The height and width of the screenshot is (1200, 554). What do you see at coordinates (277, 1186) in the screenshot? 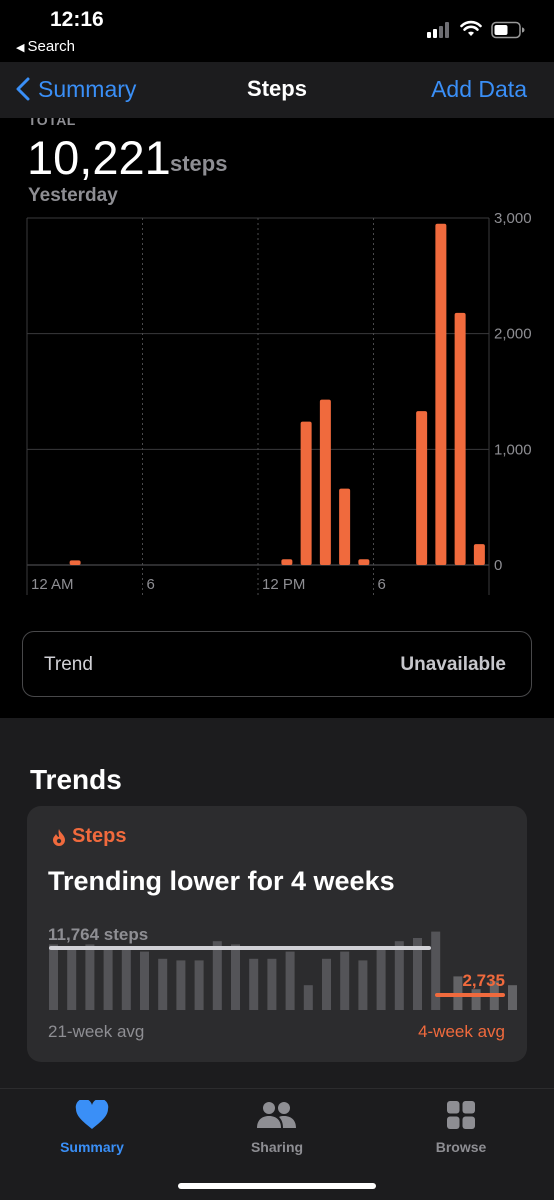
I see `home-indicator` at bounding box center [277, 1186].